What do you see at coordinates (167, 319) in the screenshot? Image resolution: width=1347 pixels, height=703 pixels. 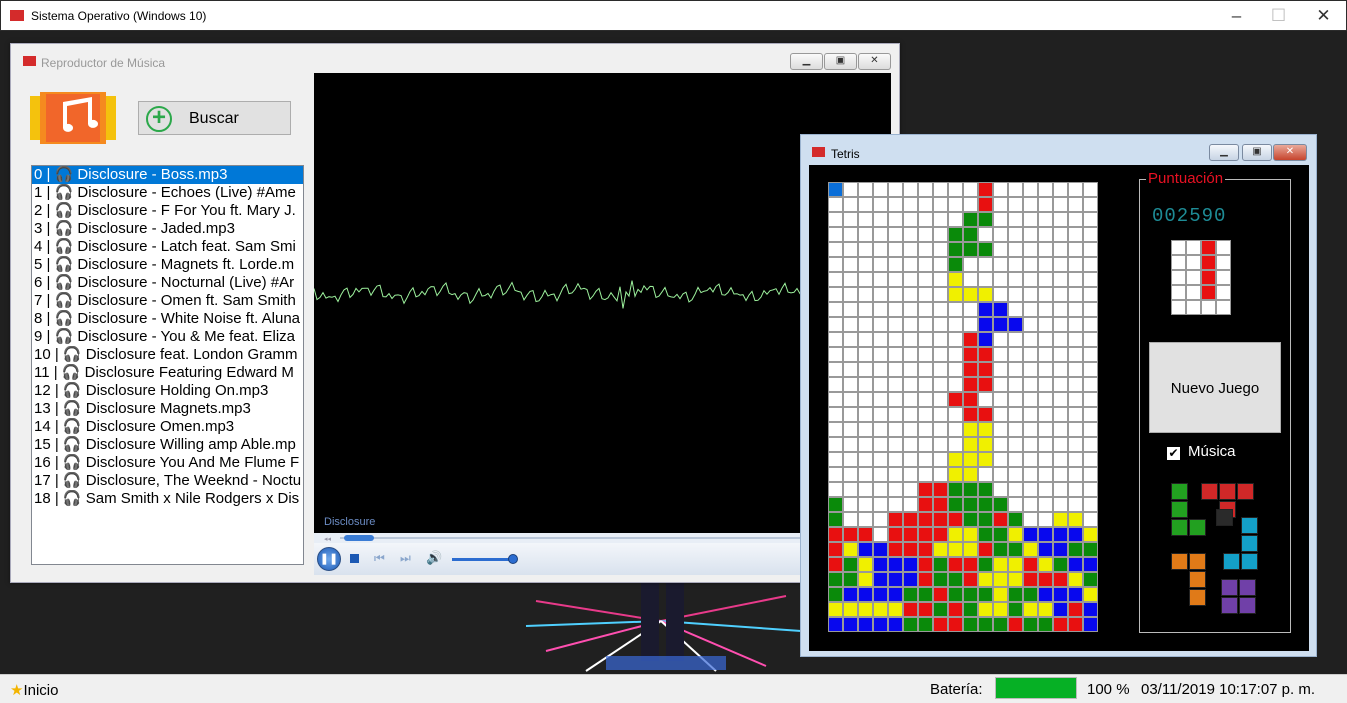 I see `playlist-item: 8 | 🎧 Disclosure - White Noise ft. Aluna` at bounding box center [167, 319].